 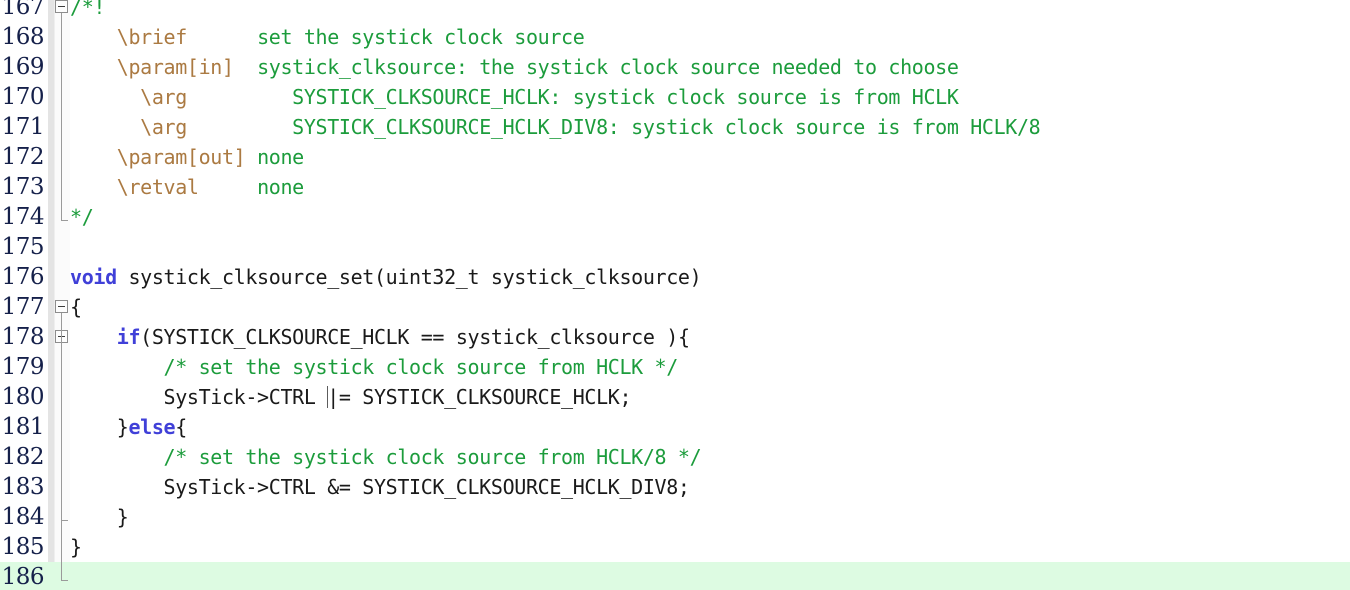 I want to click on token-comment: */, so click(x=82, y=217).